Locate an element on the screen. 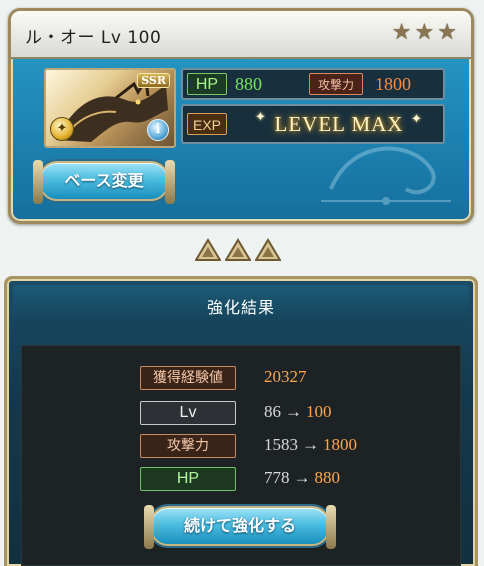 Image resolution: width=484 pixels, height=566 pixels. hp-value: 880 is located at coordinates (248, 84).